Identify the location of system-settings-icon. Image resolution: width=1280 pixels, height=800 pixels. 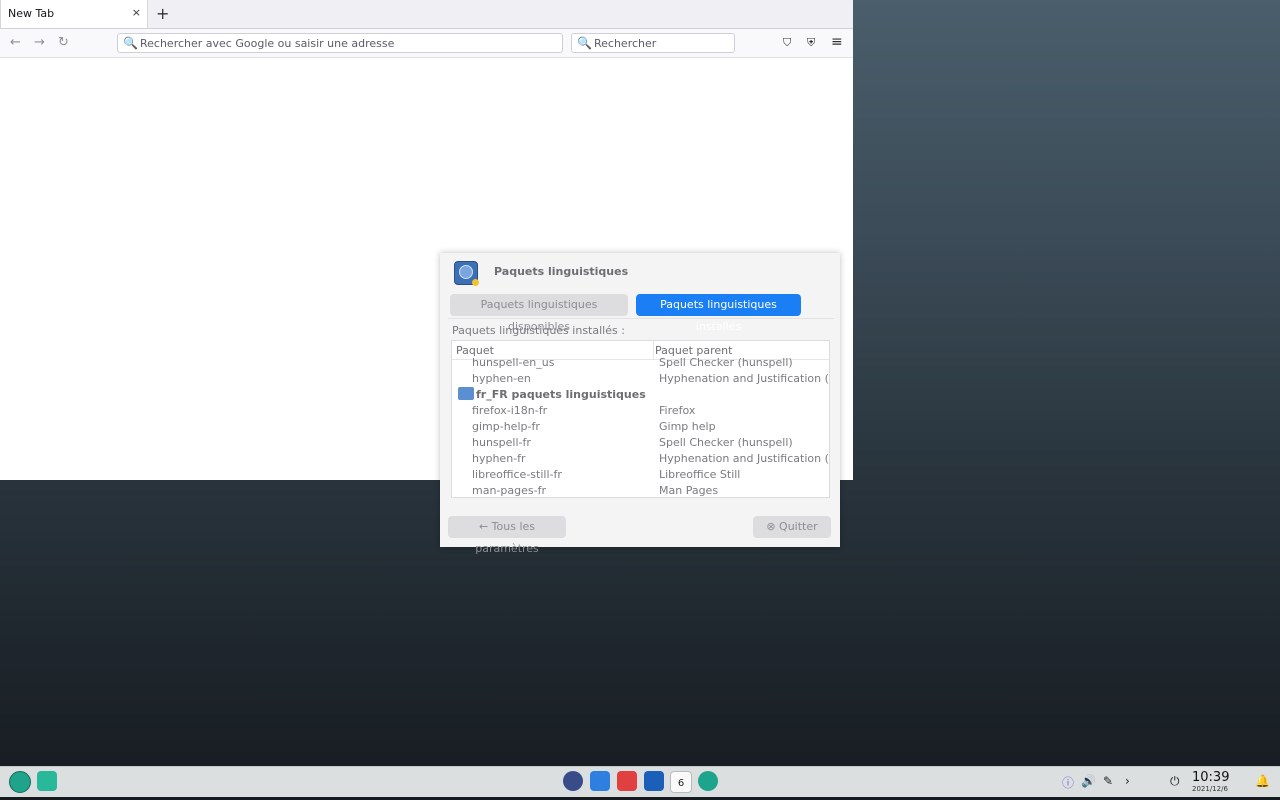
(573, 781).